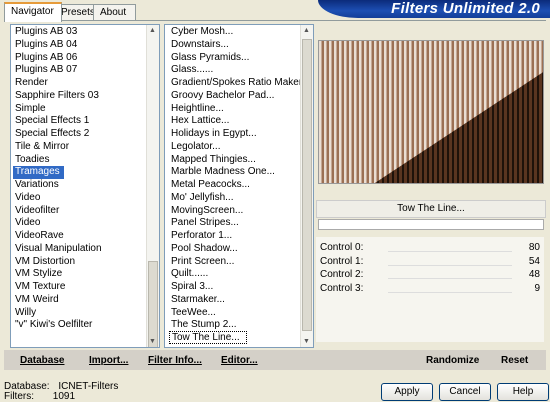 The width and height of the screenshot is (550, 402). What do you see at coordinates (33, 12) in the screenshot?
I see `tab-navigator: Navigator` at bounding box center [33, 12].